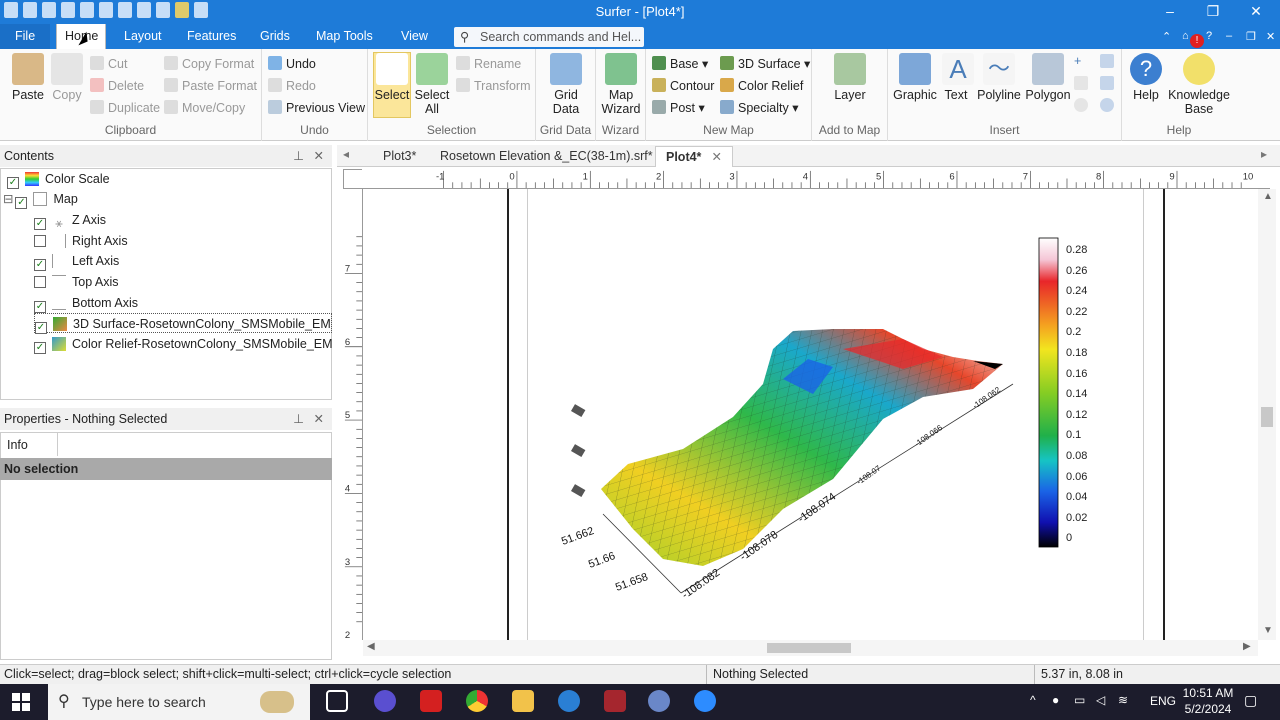  Describe the element at coordinates (81, 241) in the screenshot. I see `tree-item-right-axis: Right Axis` at that location.